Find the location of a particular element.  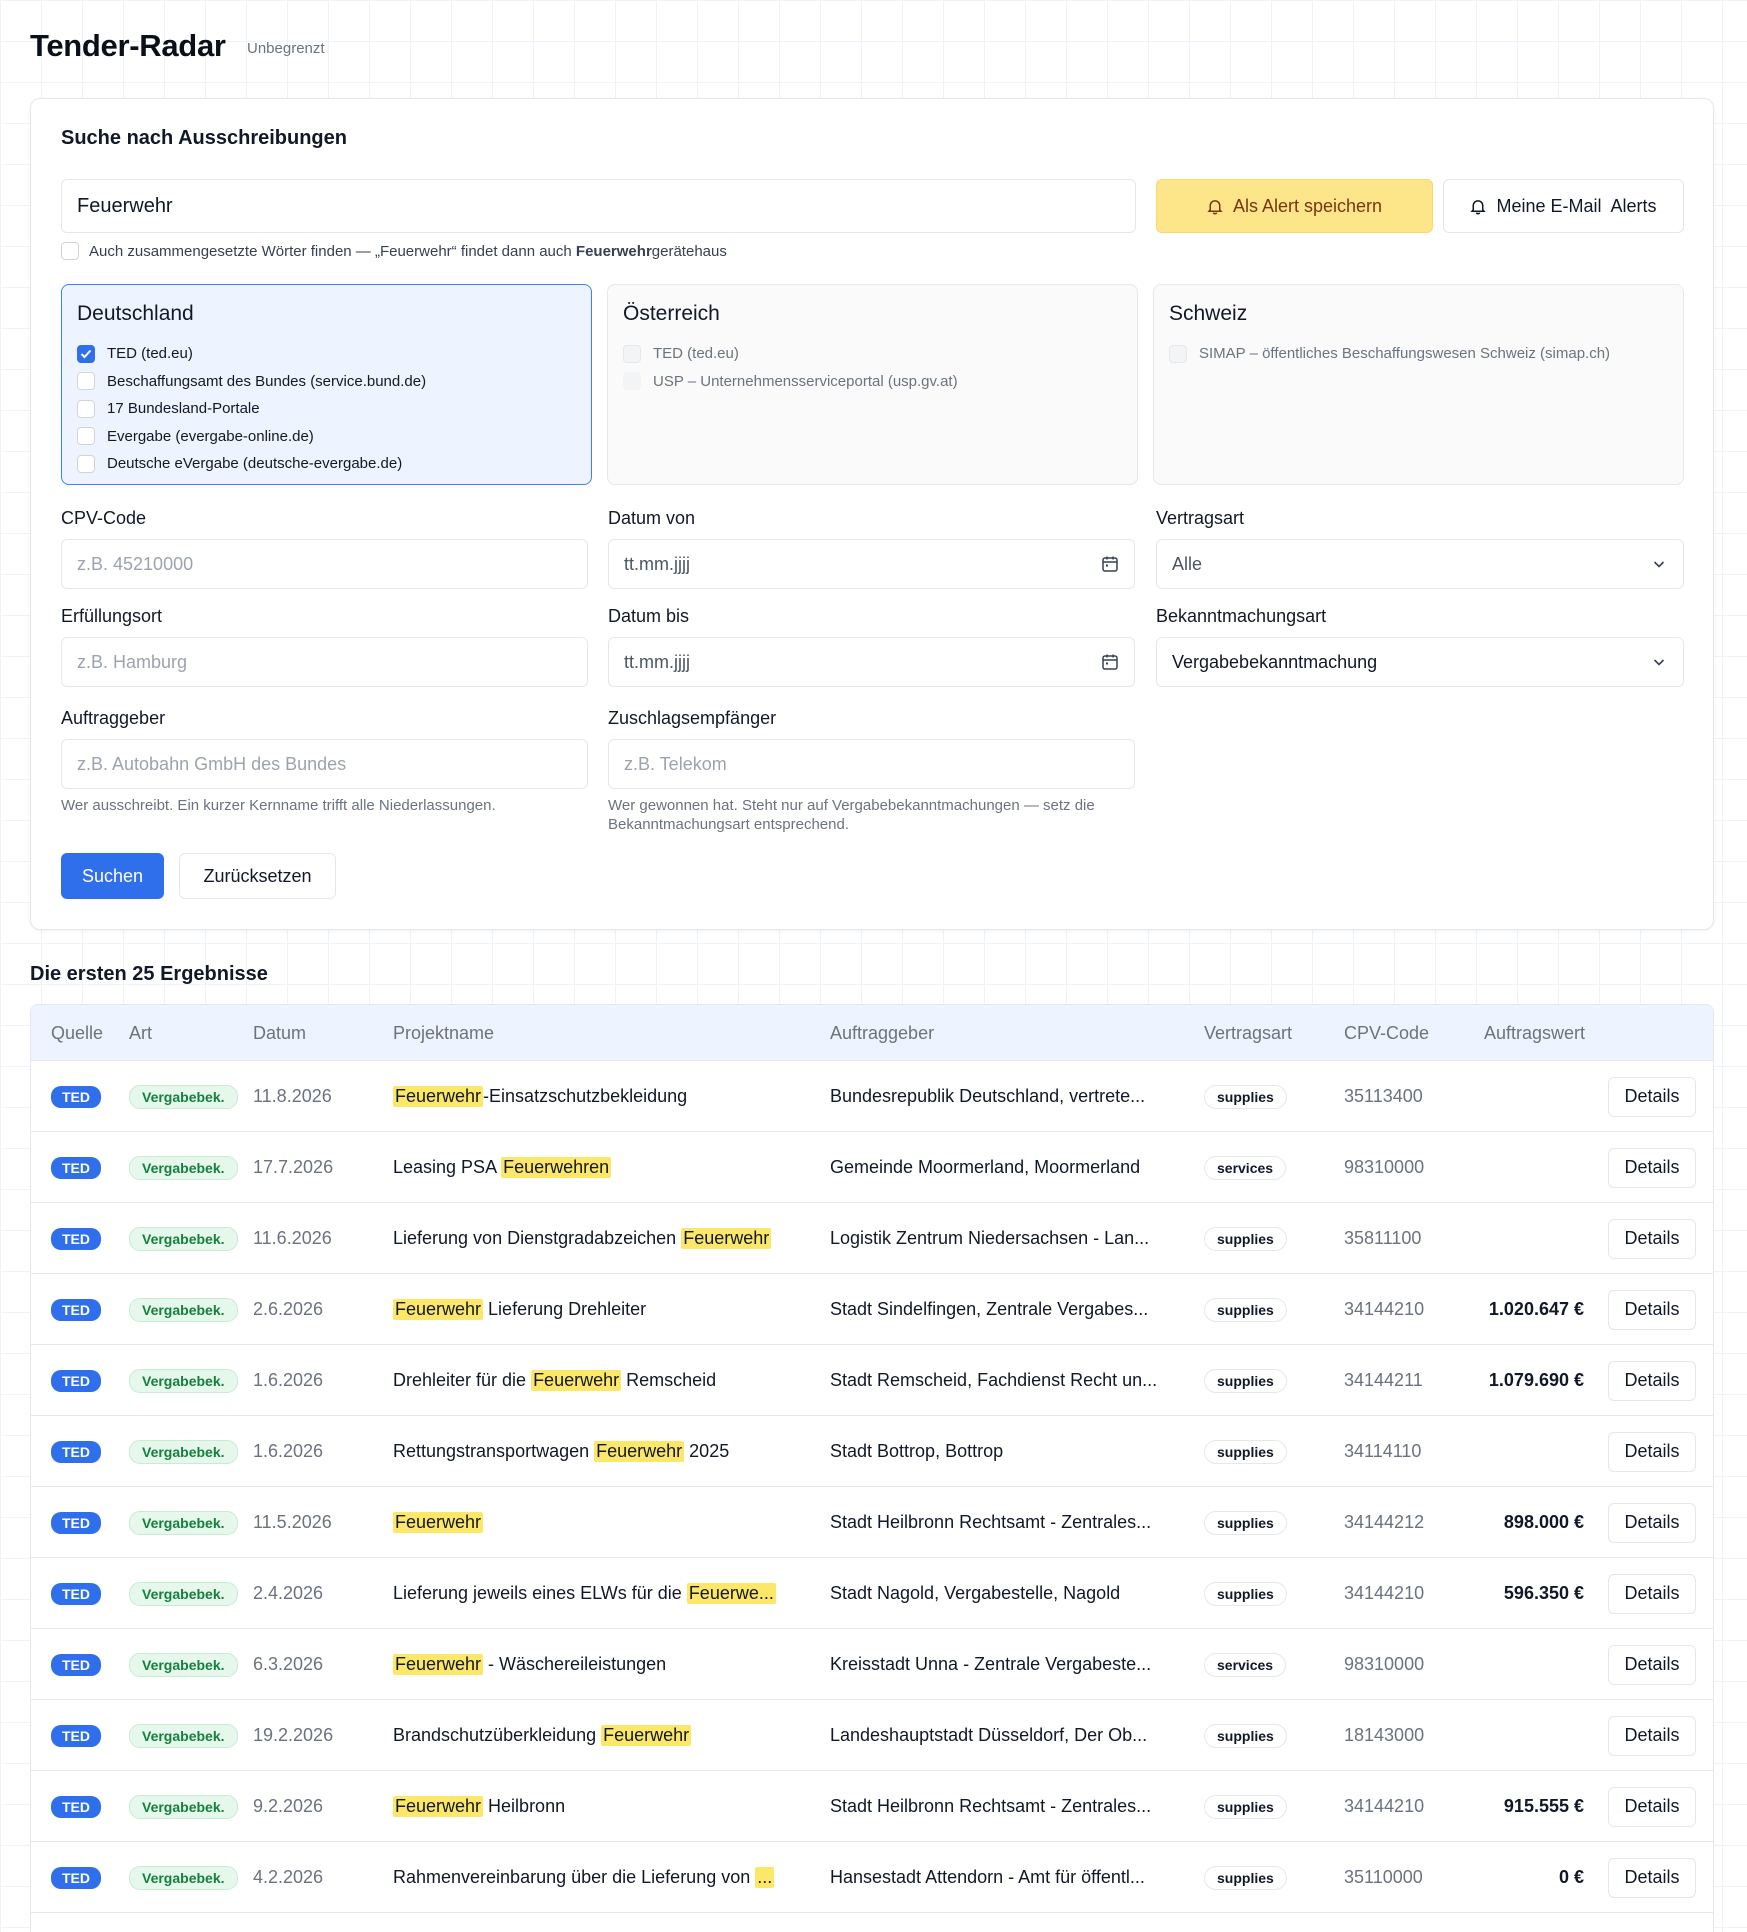

reset-button: Zurücksetzen is located at coordinates (257, 876).